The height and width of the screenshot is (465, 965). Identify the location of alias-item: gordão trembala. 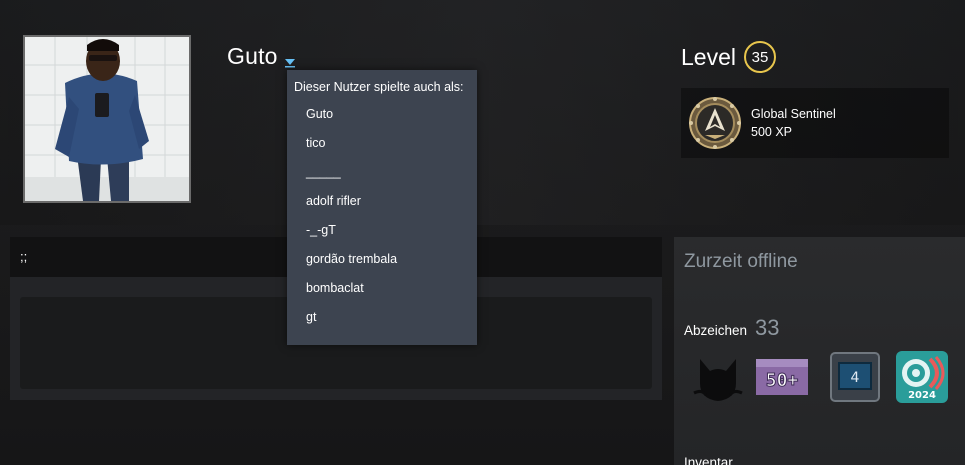
(382, 263).